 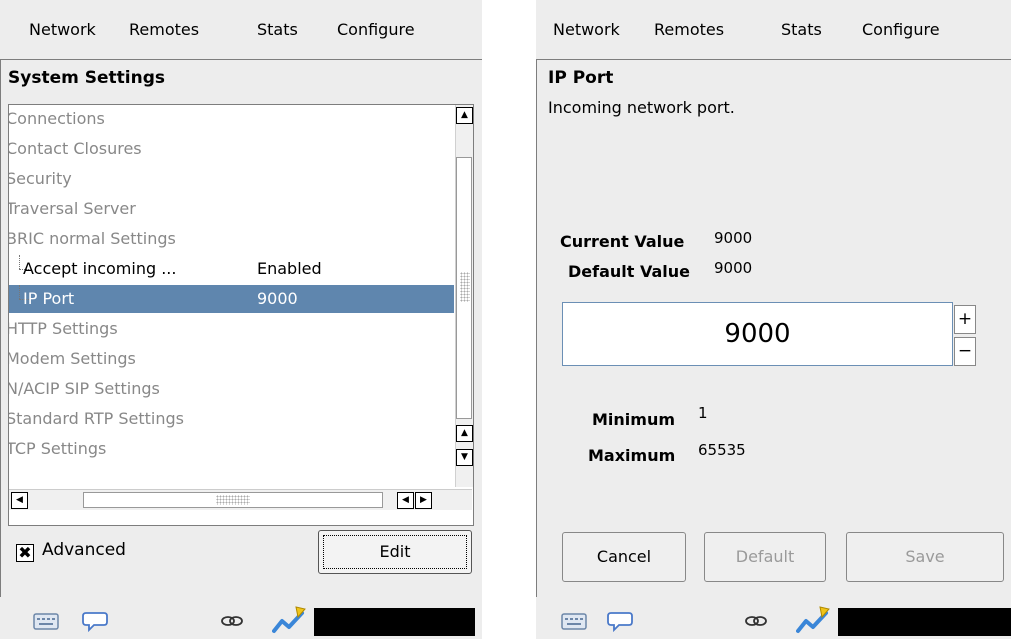 What do you see at coordinates (231, 329) in the screenshot?
I see `tree-item-http-settings: HTTP Settings` at bounding box center [231, 329].